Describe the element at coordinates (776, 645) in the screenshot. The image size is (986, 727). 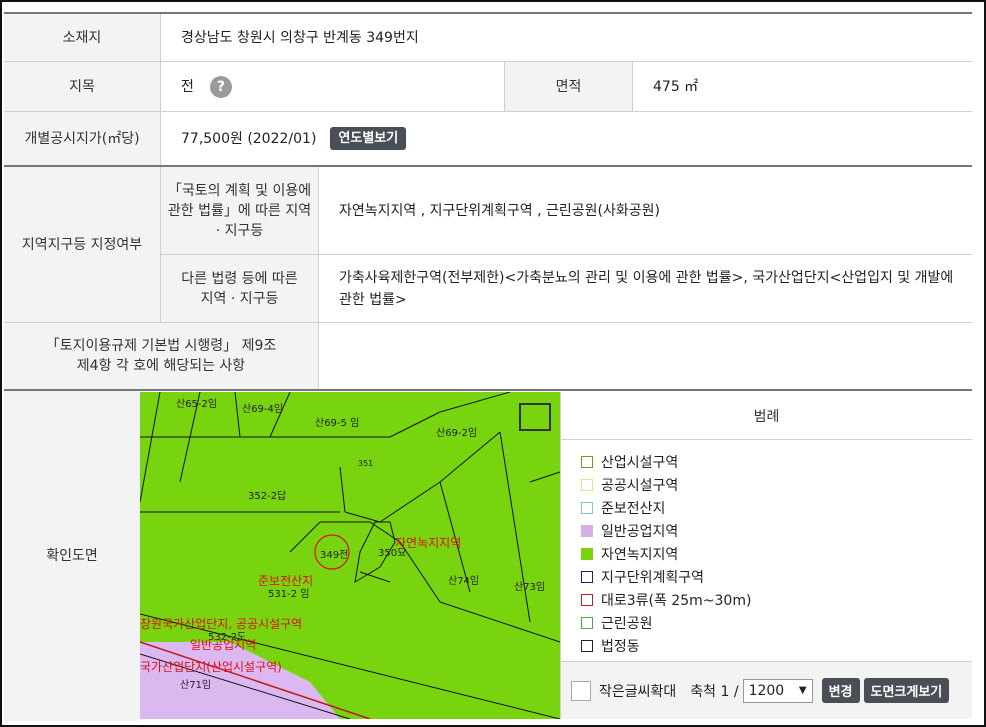
I see `legend-item: 법정동` at that location.